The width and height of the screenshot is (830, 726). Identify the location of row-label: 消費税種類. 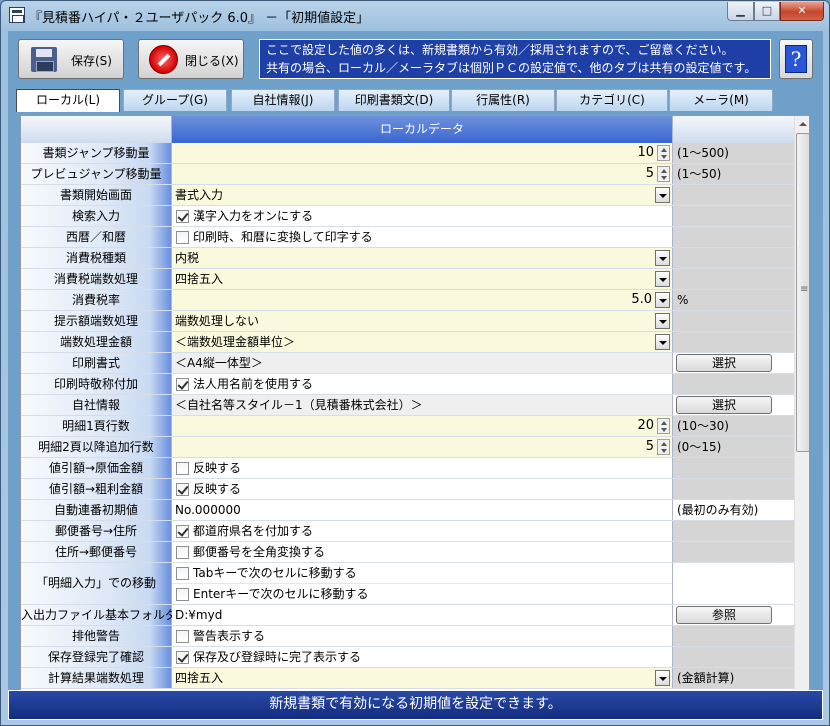
(96, 258).